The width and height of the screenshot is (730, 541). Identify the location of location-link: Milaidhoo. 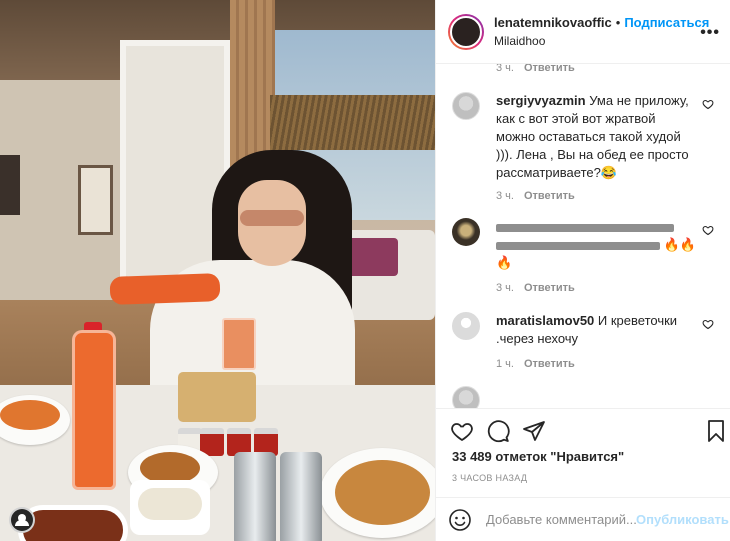
(601, 41).